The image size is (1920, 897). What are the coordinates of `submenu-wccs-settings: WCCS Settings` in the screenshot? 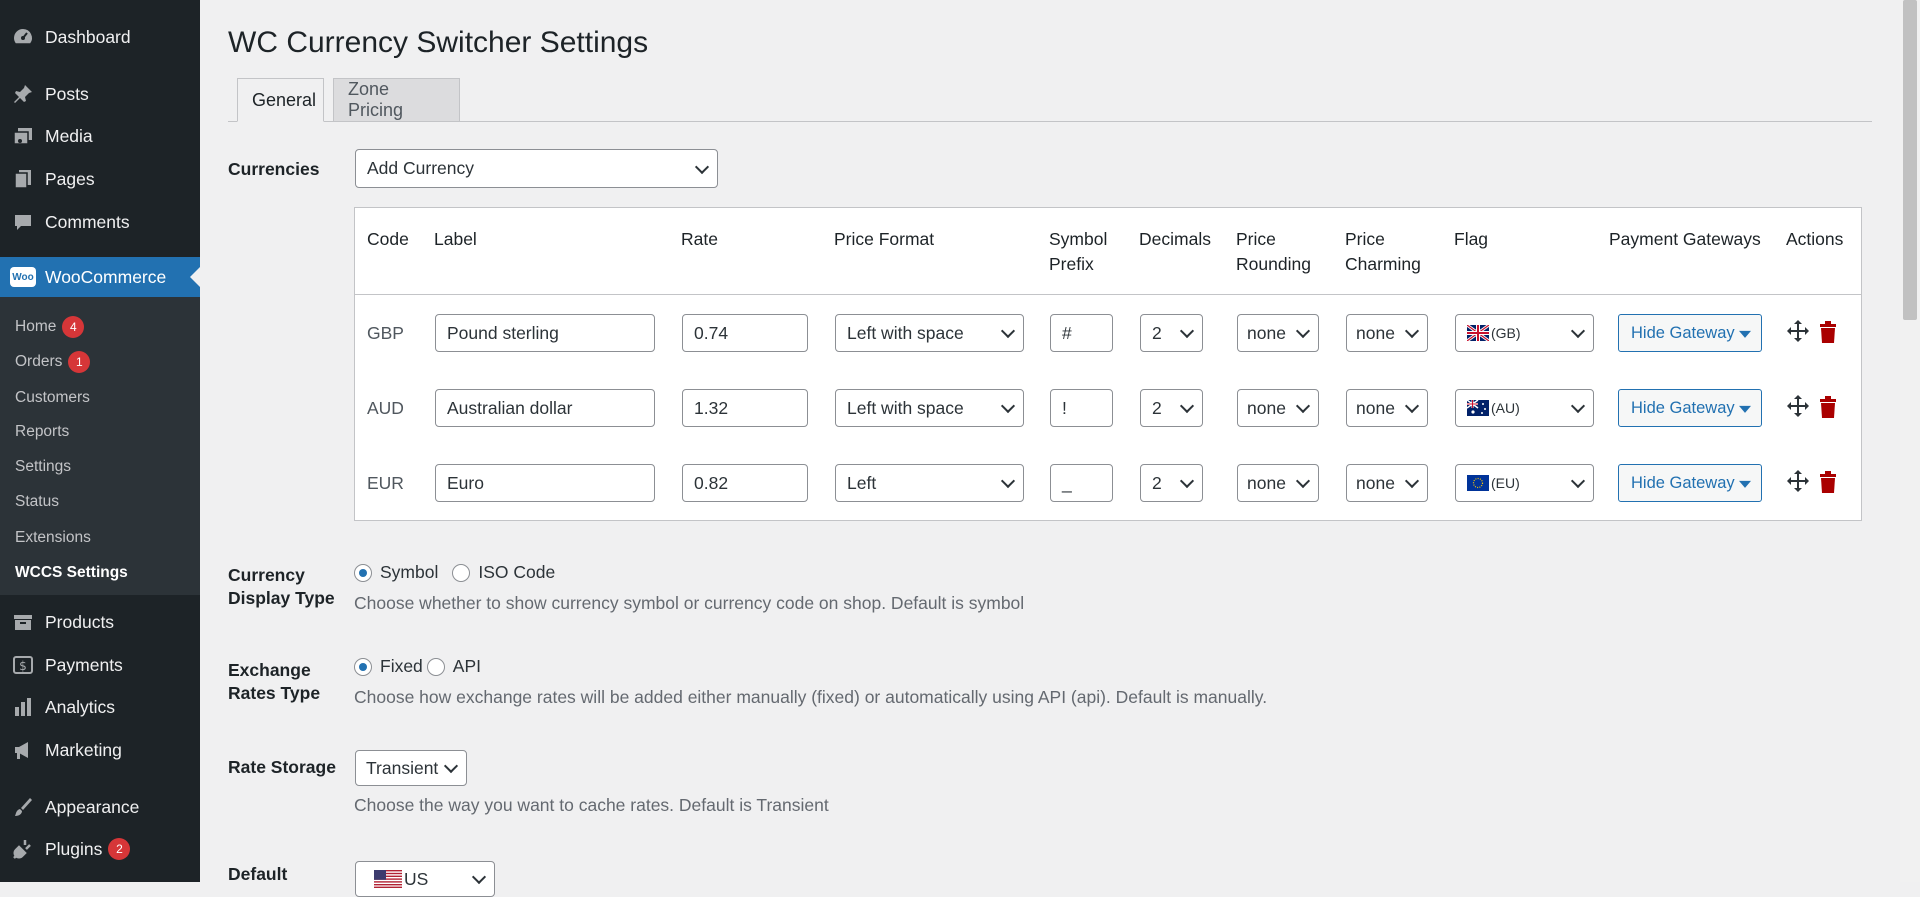 It's located at (71, 573).